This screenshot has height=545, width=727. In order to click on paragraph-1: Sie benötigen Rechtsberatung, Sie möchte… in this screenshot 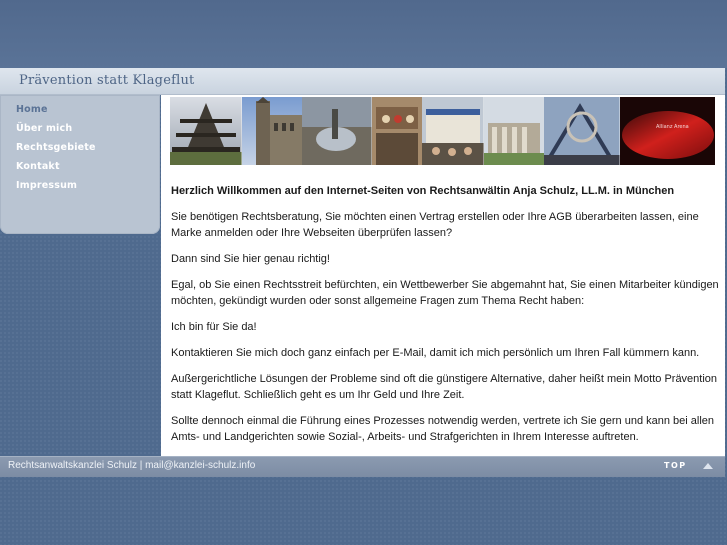, I will do `click(435, 225)`.